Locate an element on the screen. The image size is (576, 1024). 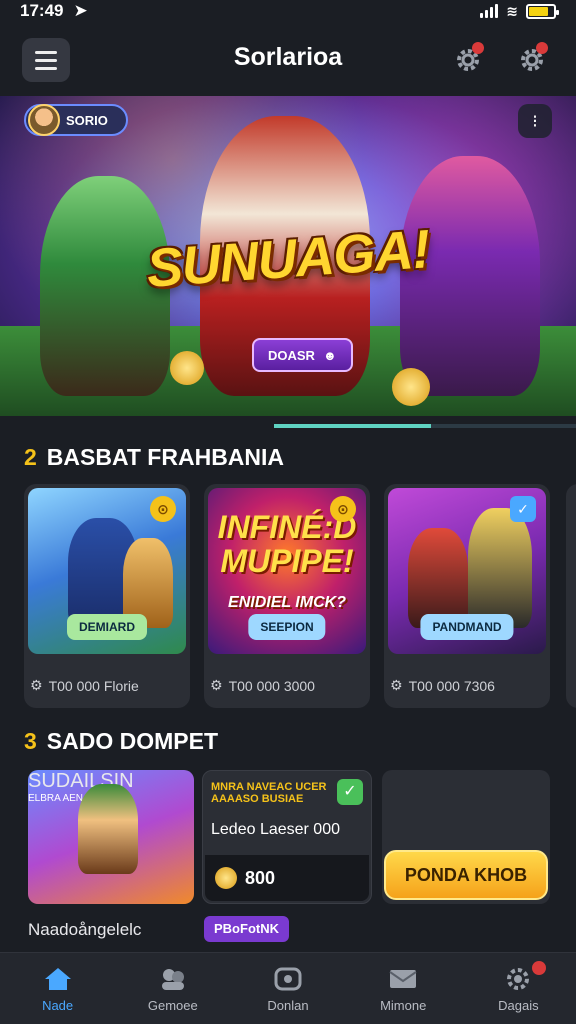
section-header-featured: 2 BASBAT FRAHBANIA is located at coordinates (154, 457).